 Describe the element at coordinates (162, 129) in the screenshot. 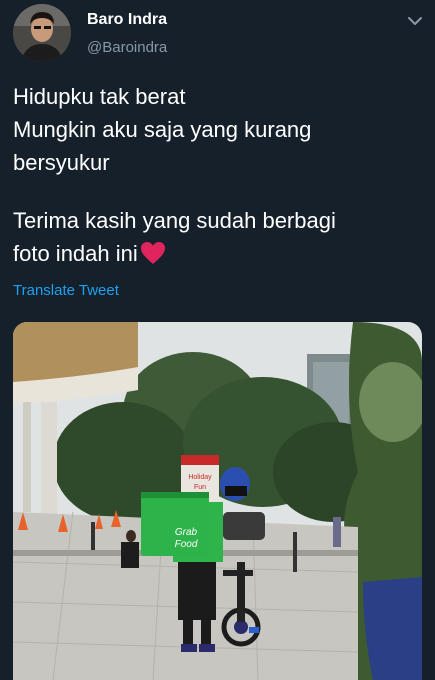

I see `tweet-text-line: Mungkin aku saja yang kurang` at that location.